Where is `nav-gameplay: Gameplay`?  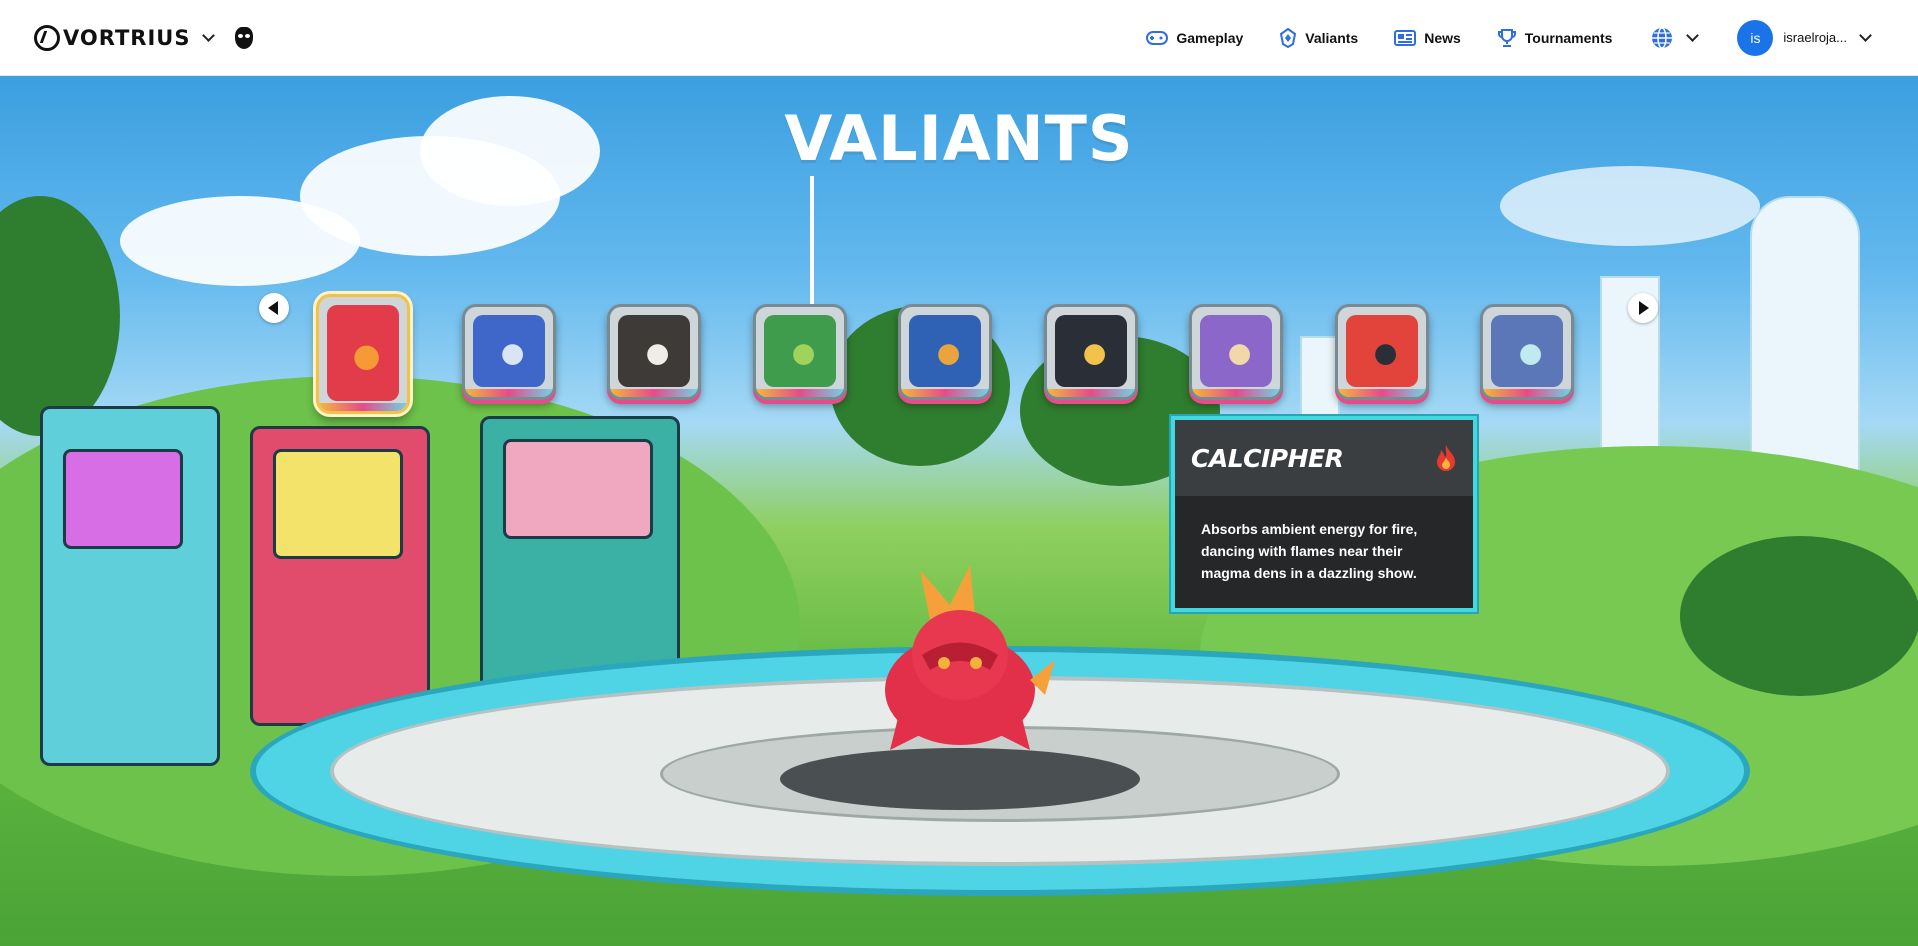 nav-gameplay: Gameplay is located at coordinates (1194, 38).